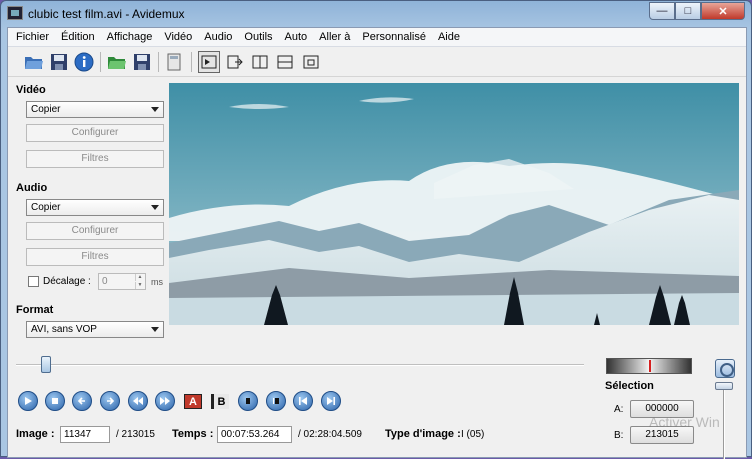 The image size is (752, 459). What do you see at coordinates (95, 159) in the screenshot?
I see `video-filters-button: Filtres` at bounding box center [95, 159].